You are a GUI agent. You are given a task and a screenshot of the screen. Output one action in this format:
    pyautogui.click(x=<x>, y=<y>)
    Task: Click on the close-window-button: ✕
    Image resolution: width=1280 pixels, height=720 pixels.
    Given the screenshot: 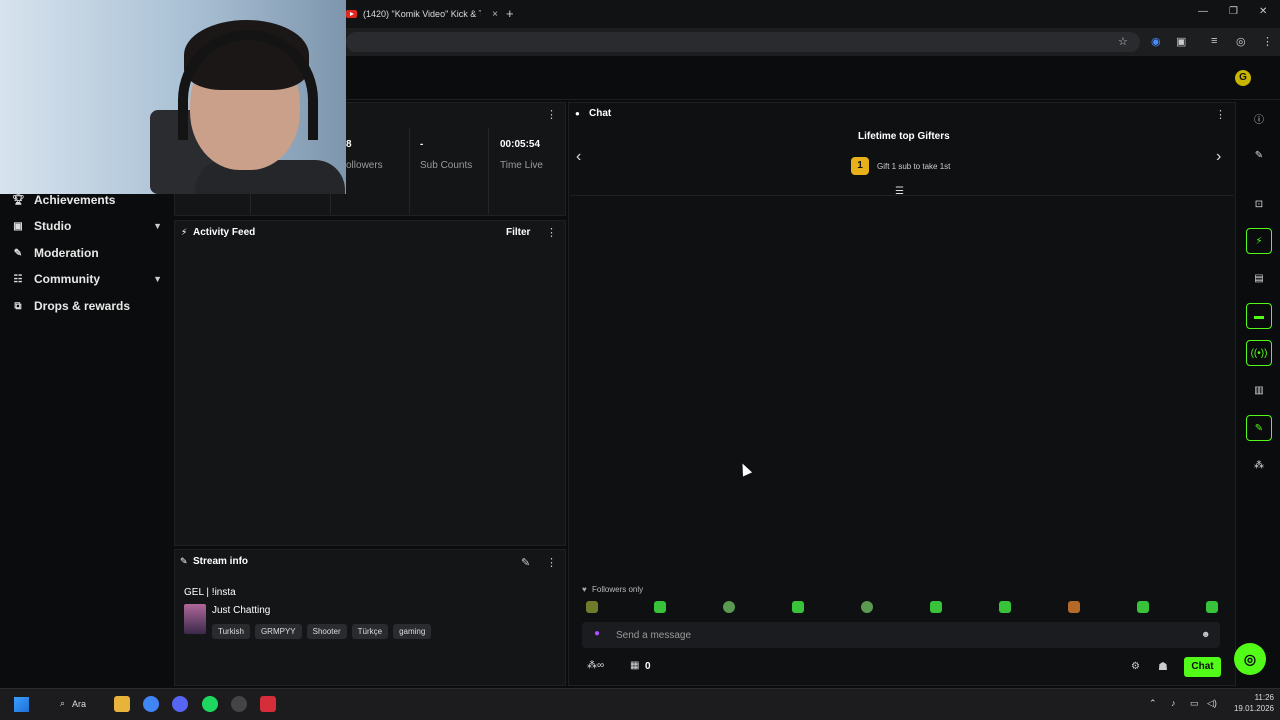 What is the action you would take?
    pyautogui.click(x=1263, y=11)
    